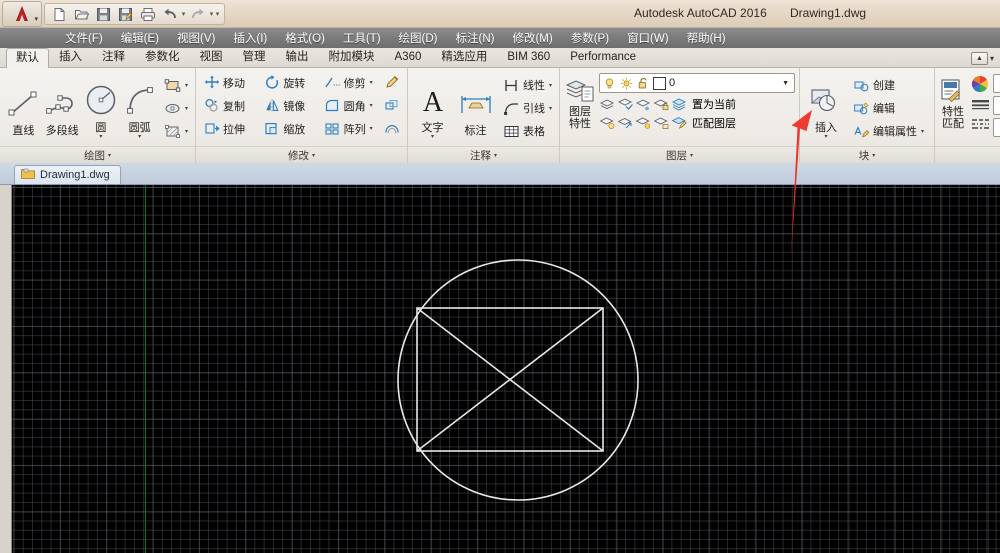 The width and height of the screenshot is (1000, 553). I want to click on draw-rectangle-button: ▾, so click(176, 85).